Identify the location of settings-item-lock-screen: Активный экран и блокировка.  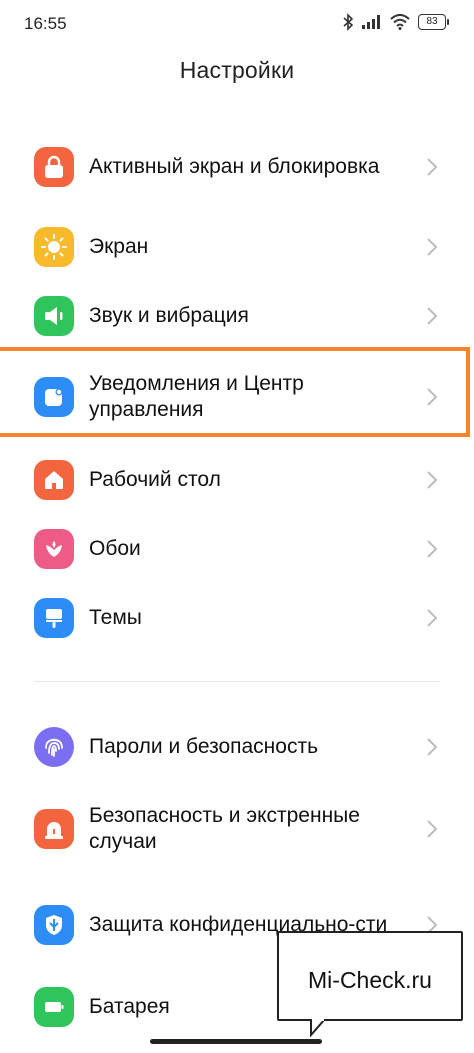
(237, 167).